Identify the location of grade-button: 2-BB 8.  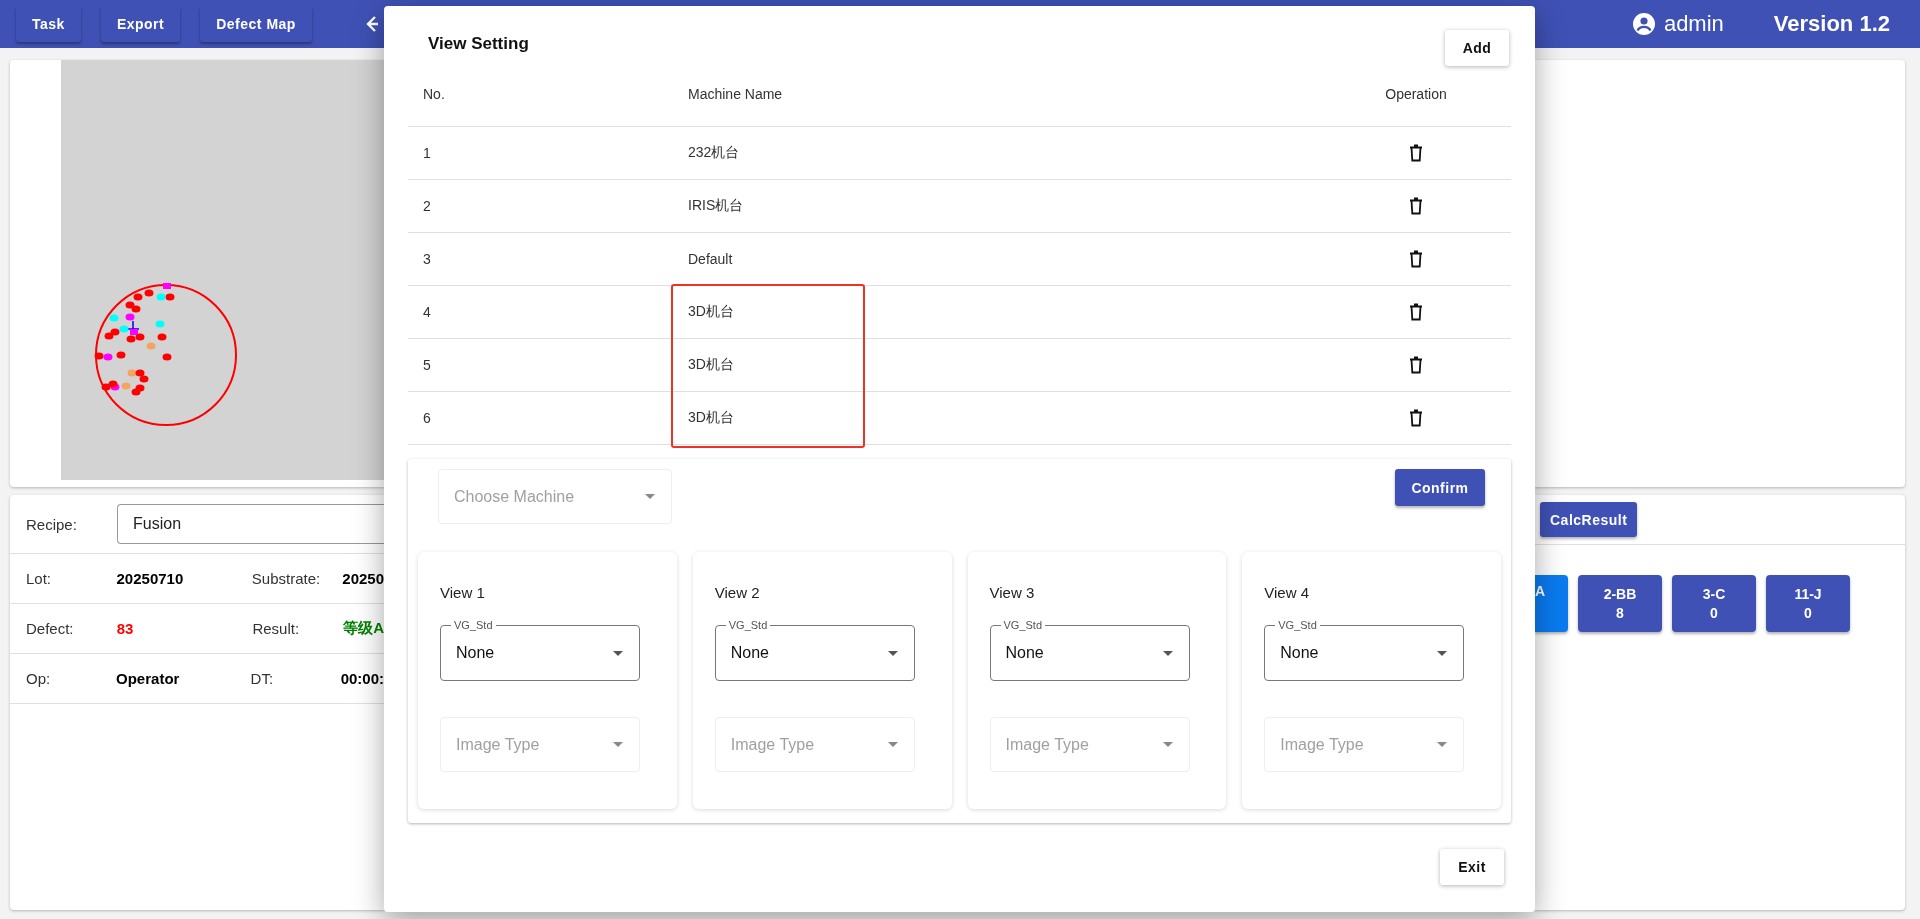
(1620, 603).